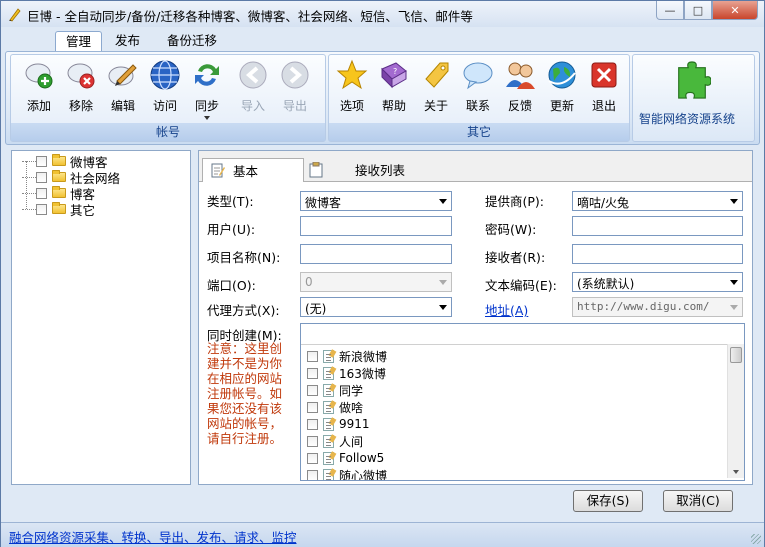  Describe the element at coordinates (376, 282) in the screenshot. I see `port-spinner: 0` at that location.